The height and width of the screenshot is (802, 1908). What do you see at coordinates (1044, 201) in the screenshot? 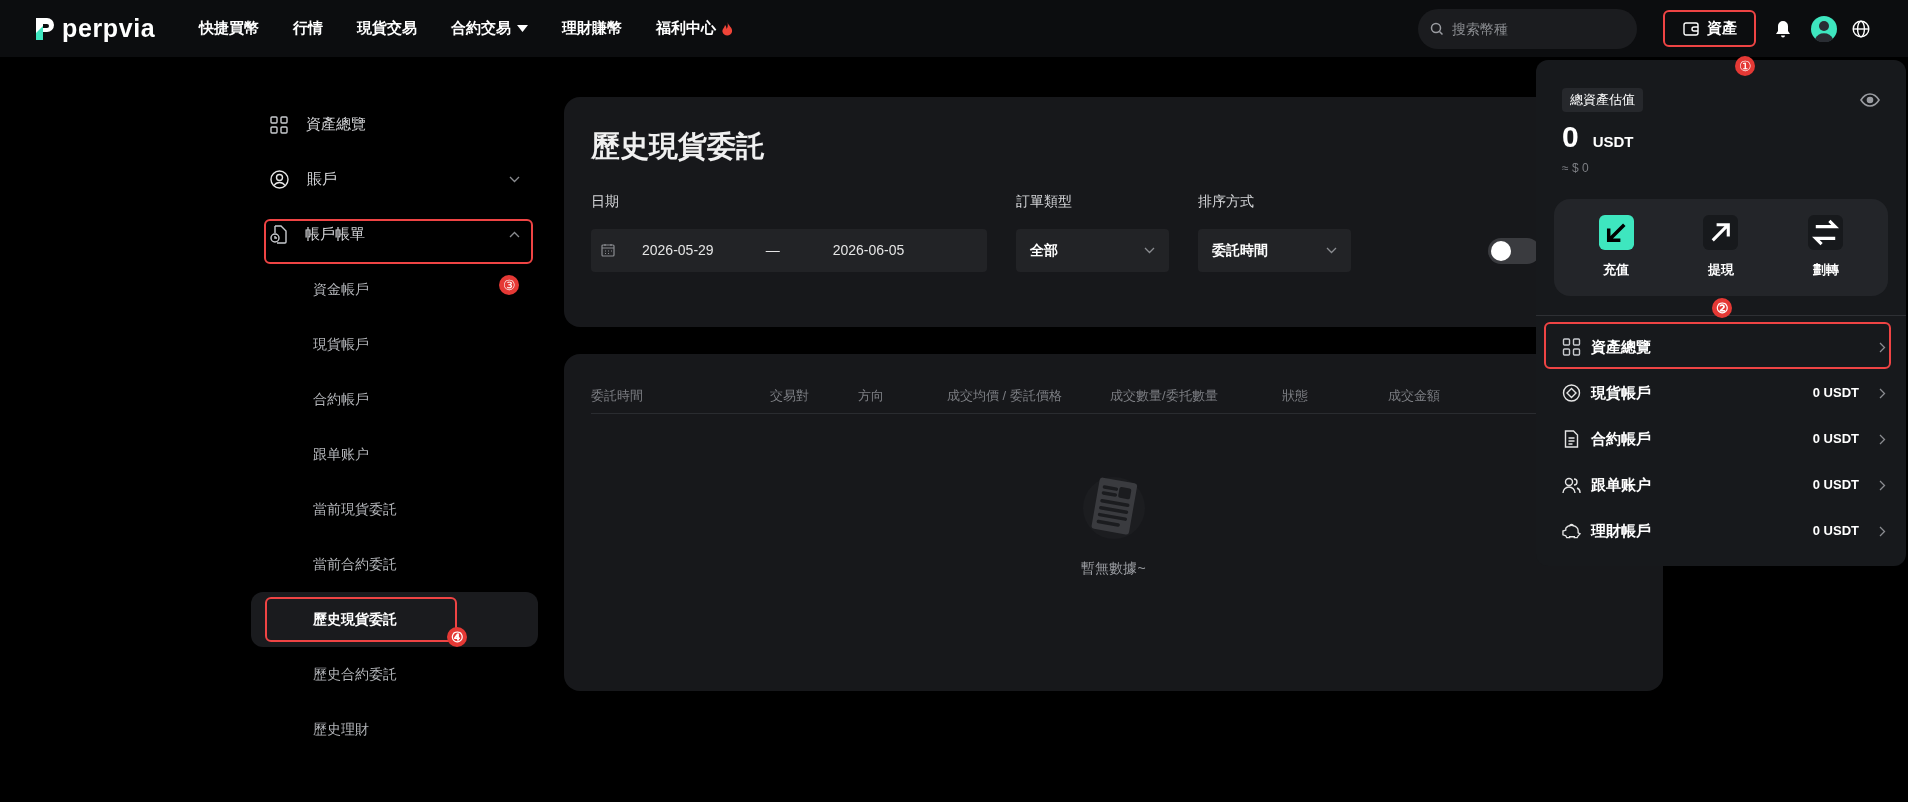
I see `filter-label: 訂單類型` at bounding box center [1044, 201].